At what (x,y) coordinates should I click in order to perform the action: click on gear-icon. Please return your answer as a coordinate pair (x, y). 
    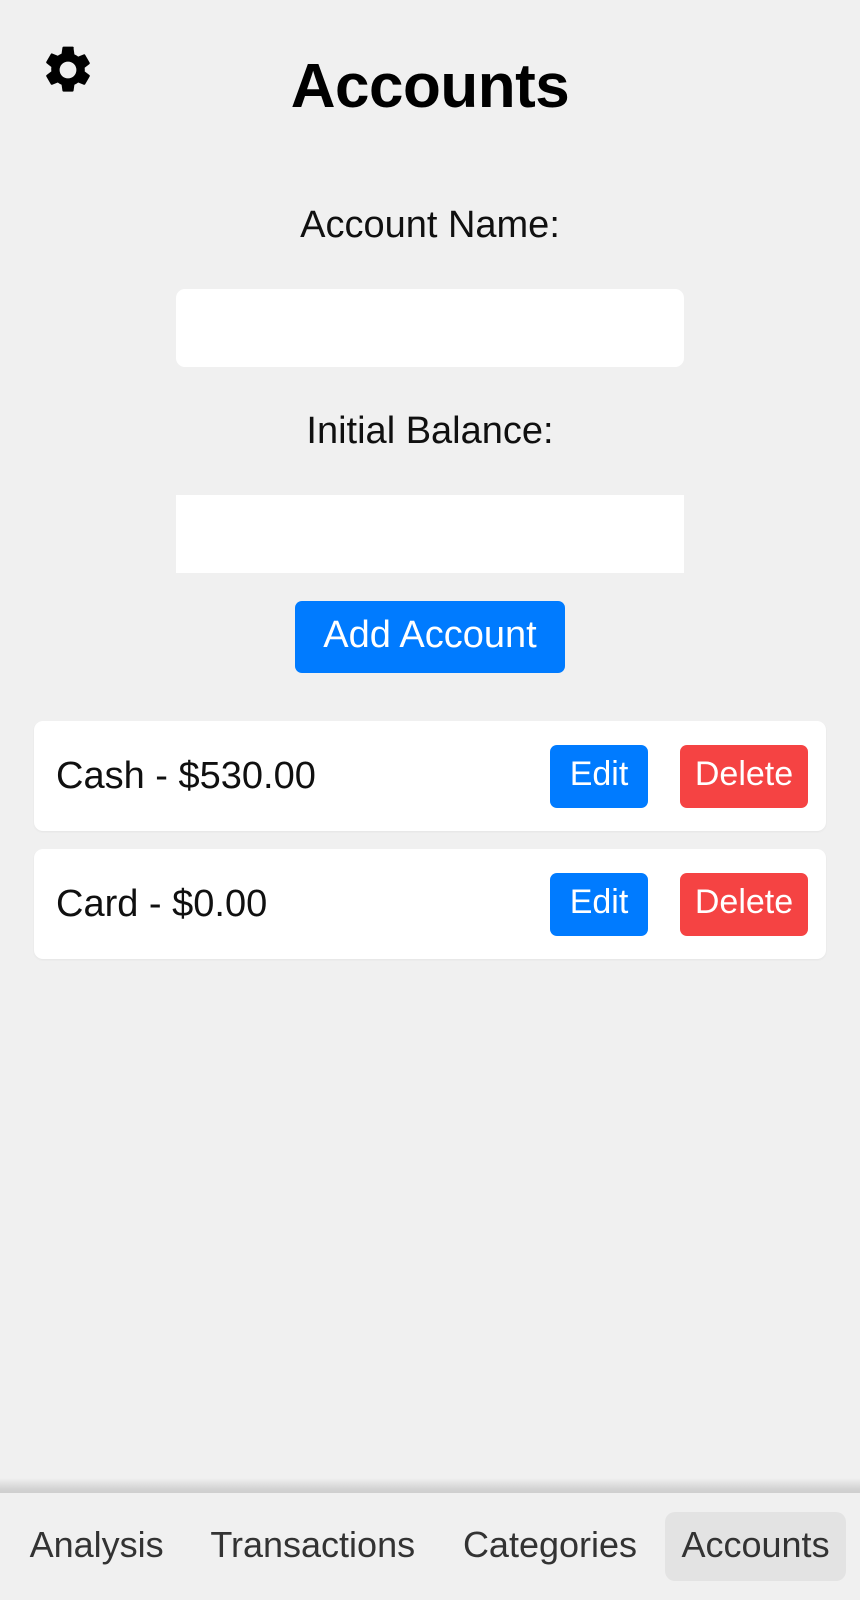
    Looking at the image, I should click on (68, 70).